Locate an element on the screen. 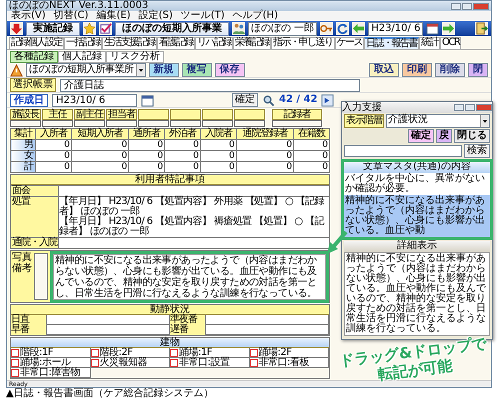 The height and width of the screenshot is (401, 500). tab: 看護記録 is located at coordinates (176, 43).